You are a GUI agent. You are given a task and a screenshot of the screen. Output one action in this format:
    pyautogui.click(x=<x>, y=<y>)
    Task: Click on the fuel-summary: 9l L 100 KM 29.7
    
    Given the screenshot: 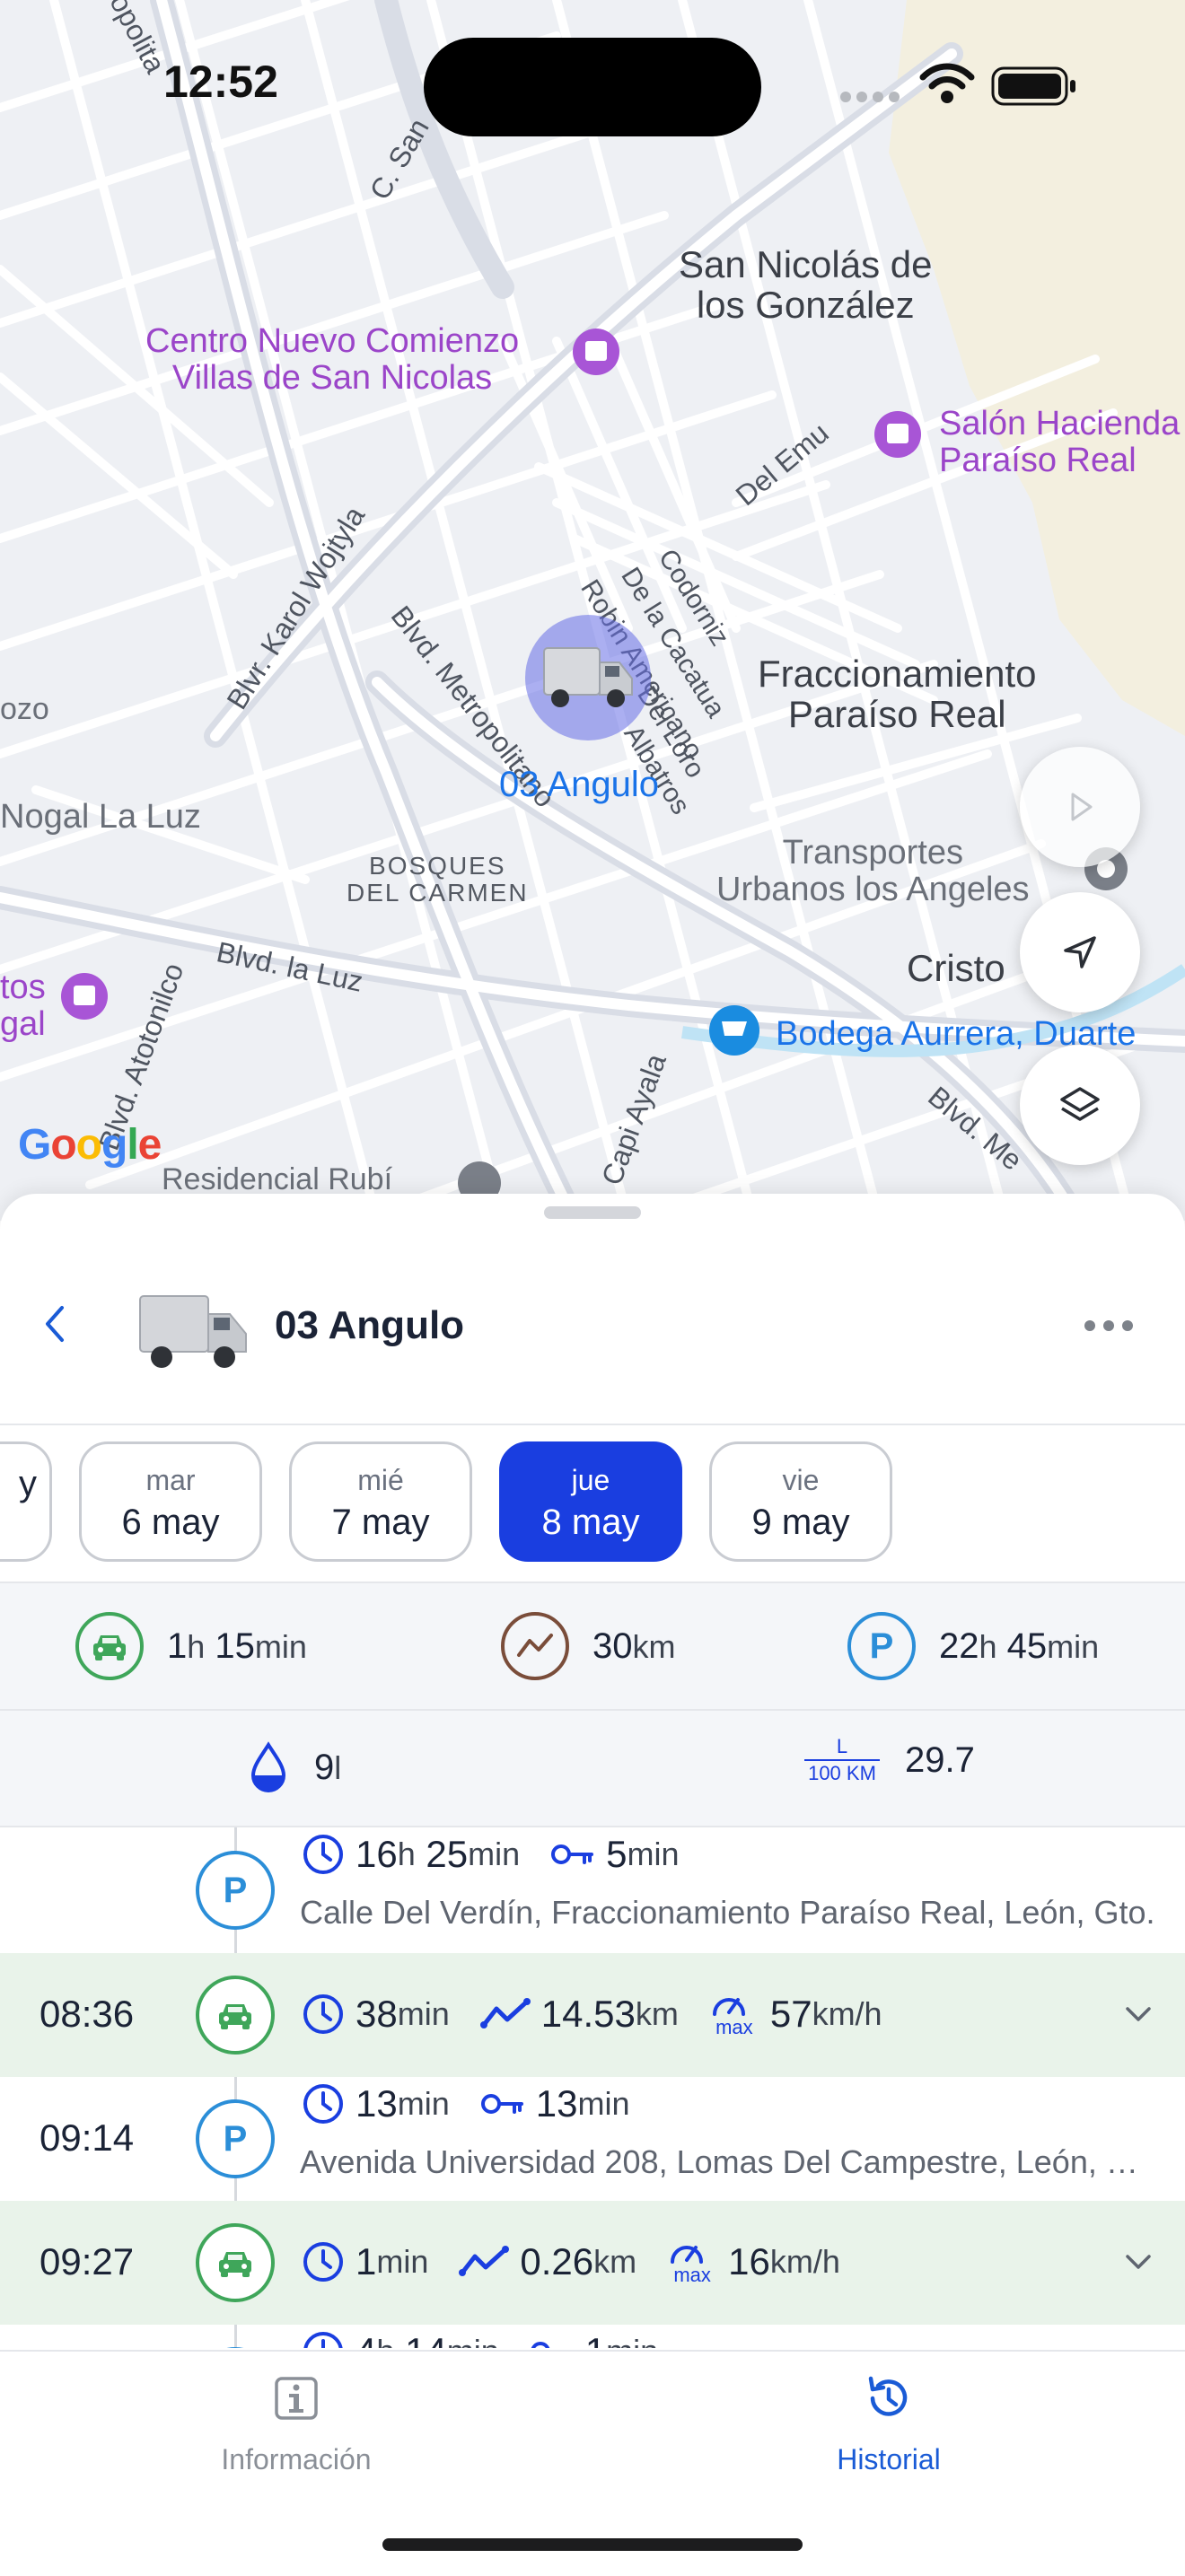 What is the action you would take?
    pyautogui.click(x=592, y=1768)
    